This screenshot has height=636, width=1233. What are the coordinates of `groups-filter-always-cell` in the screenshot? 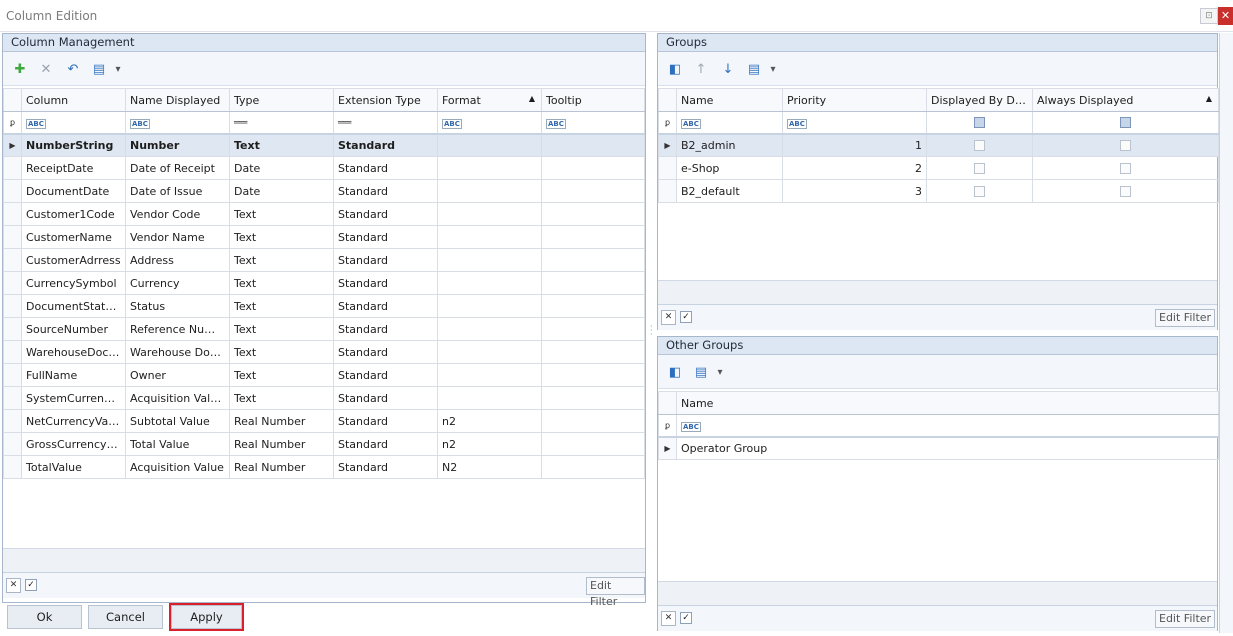 It's located at (1125, 123).